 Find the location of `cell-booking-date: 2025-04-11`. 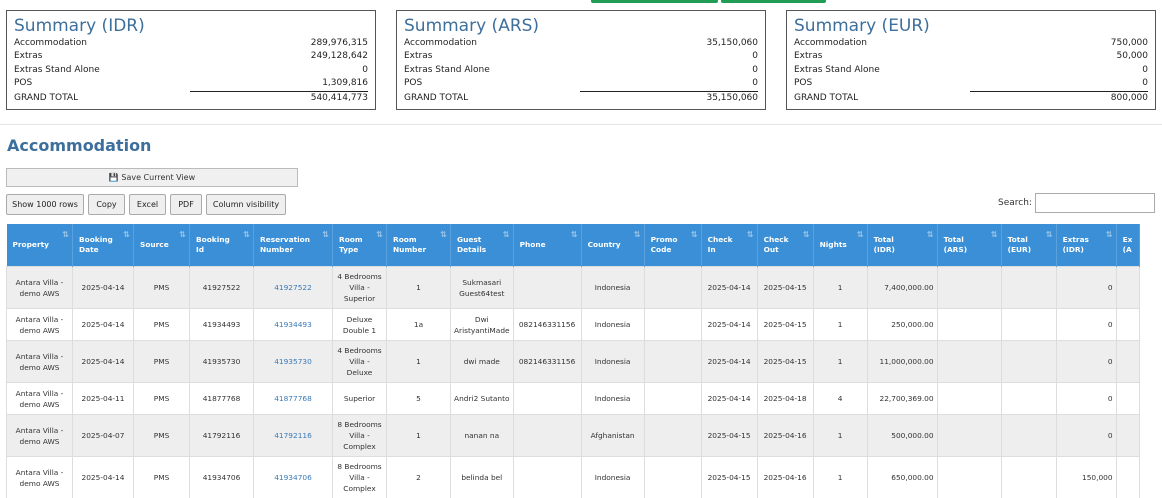

cell-booking-date: 2025-04-11 is located at coordinates (103, 398).